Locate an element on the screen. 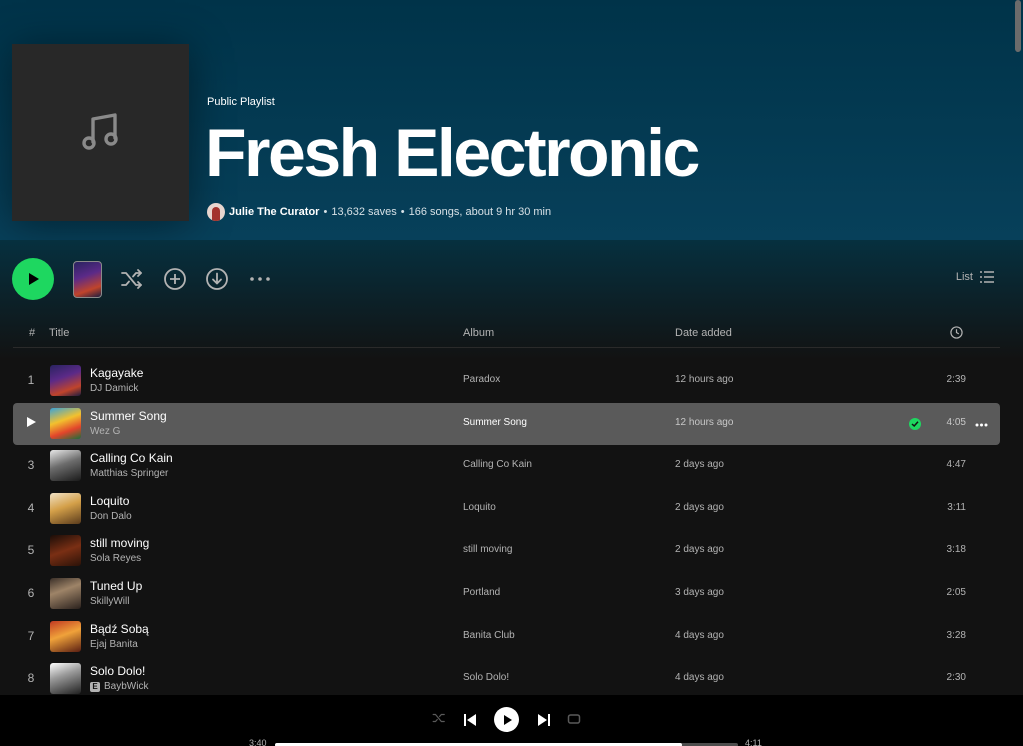 The image size is (1023, 746). track-title: still moving is located at coordinates (119, 543).